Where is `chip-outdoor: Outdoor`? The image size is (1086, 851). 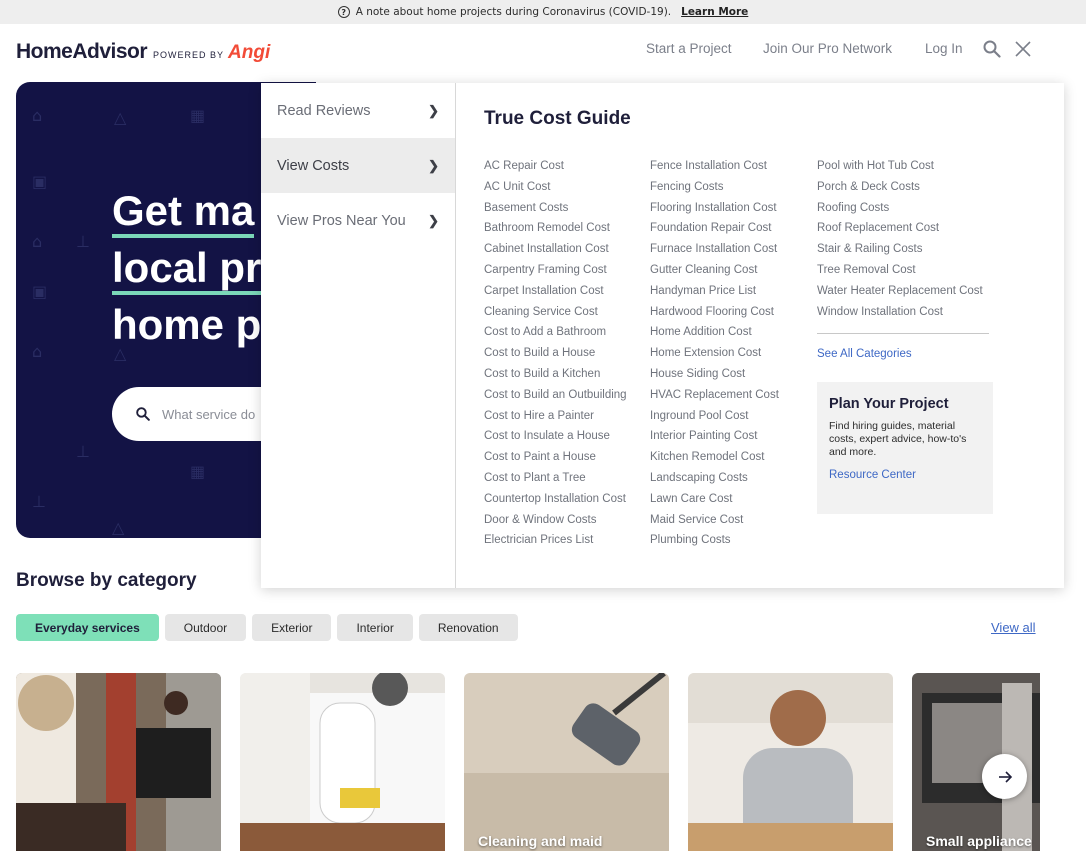 chip-outdoor: Outdoor is located at coordinates (205, 627).